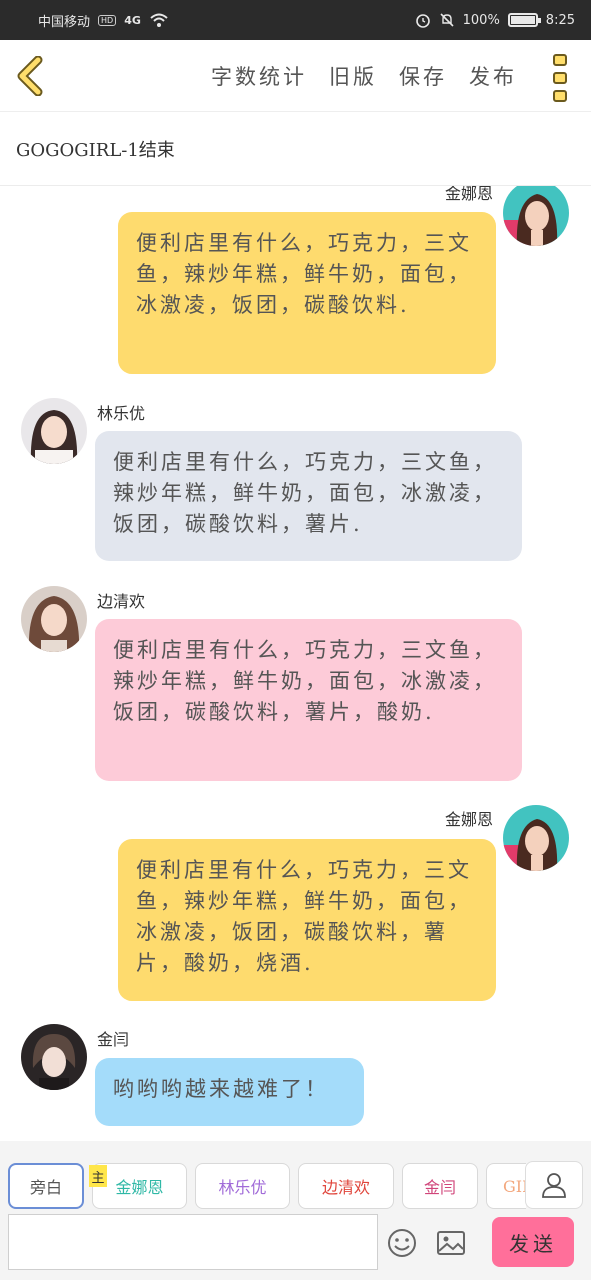  I want to click on chevron-left-icon, so click(30, 76).